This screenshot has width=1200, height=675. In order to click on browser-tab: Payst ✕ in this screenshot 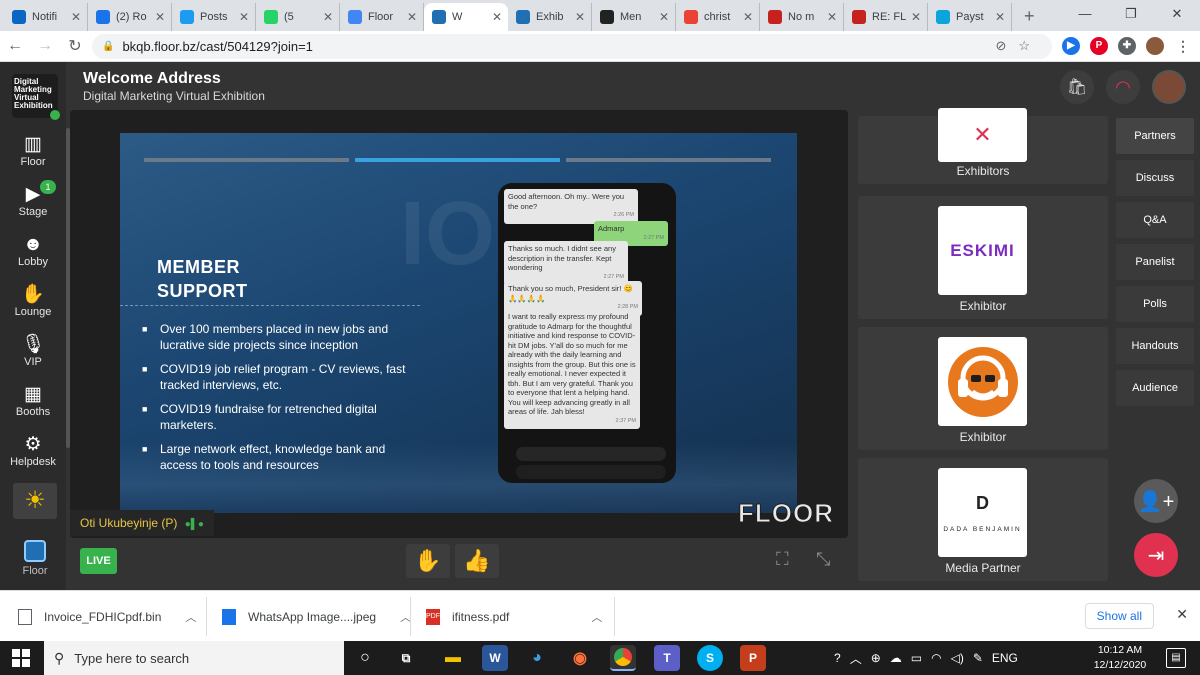, I will do `click(970, 17)`.